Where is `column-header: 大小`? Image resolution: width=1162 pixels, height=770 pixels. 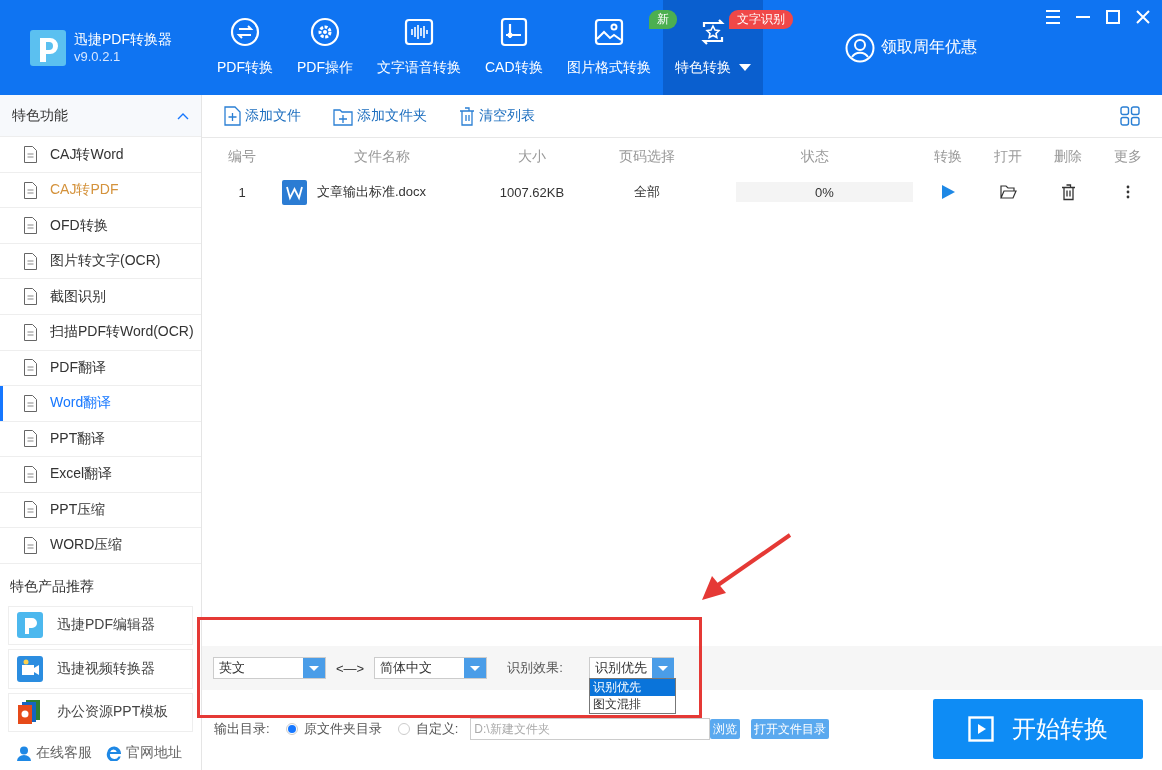 column-header: 大小 is located at coordinates (532, 157).